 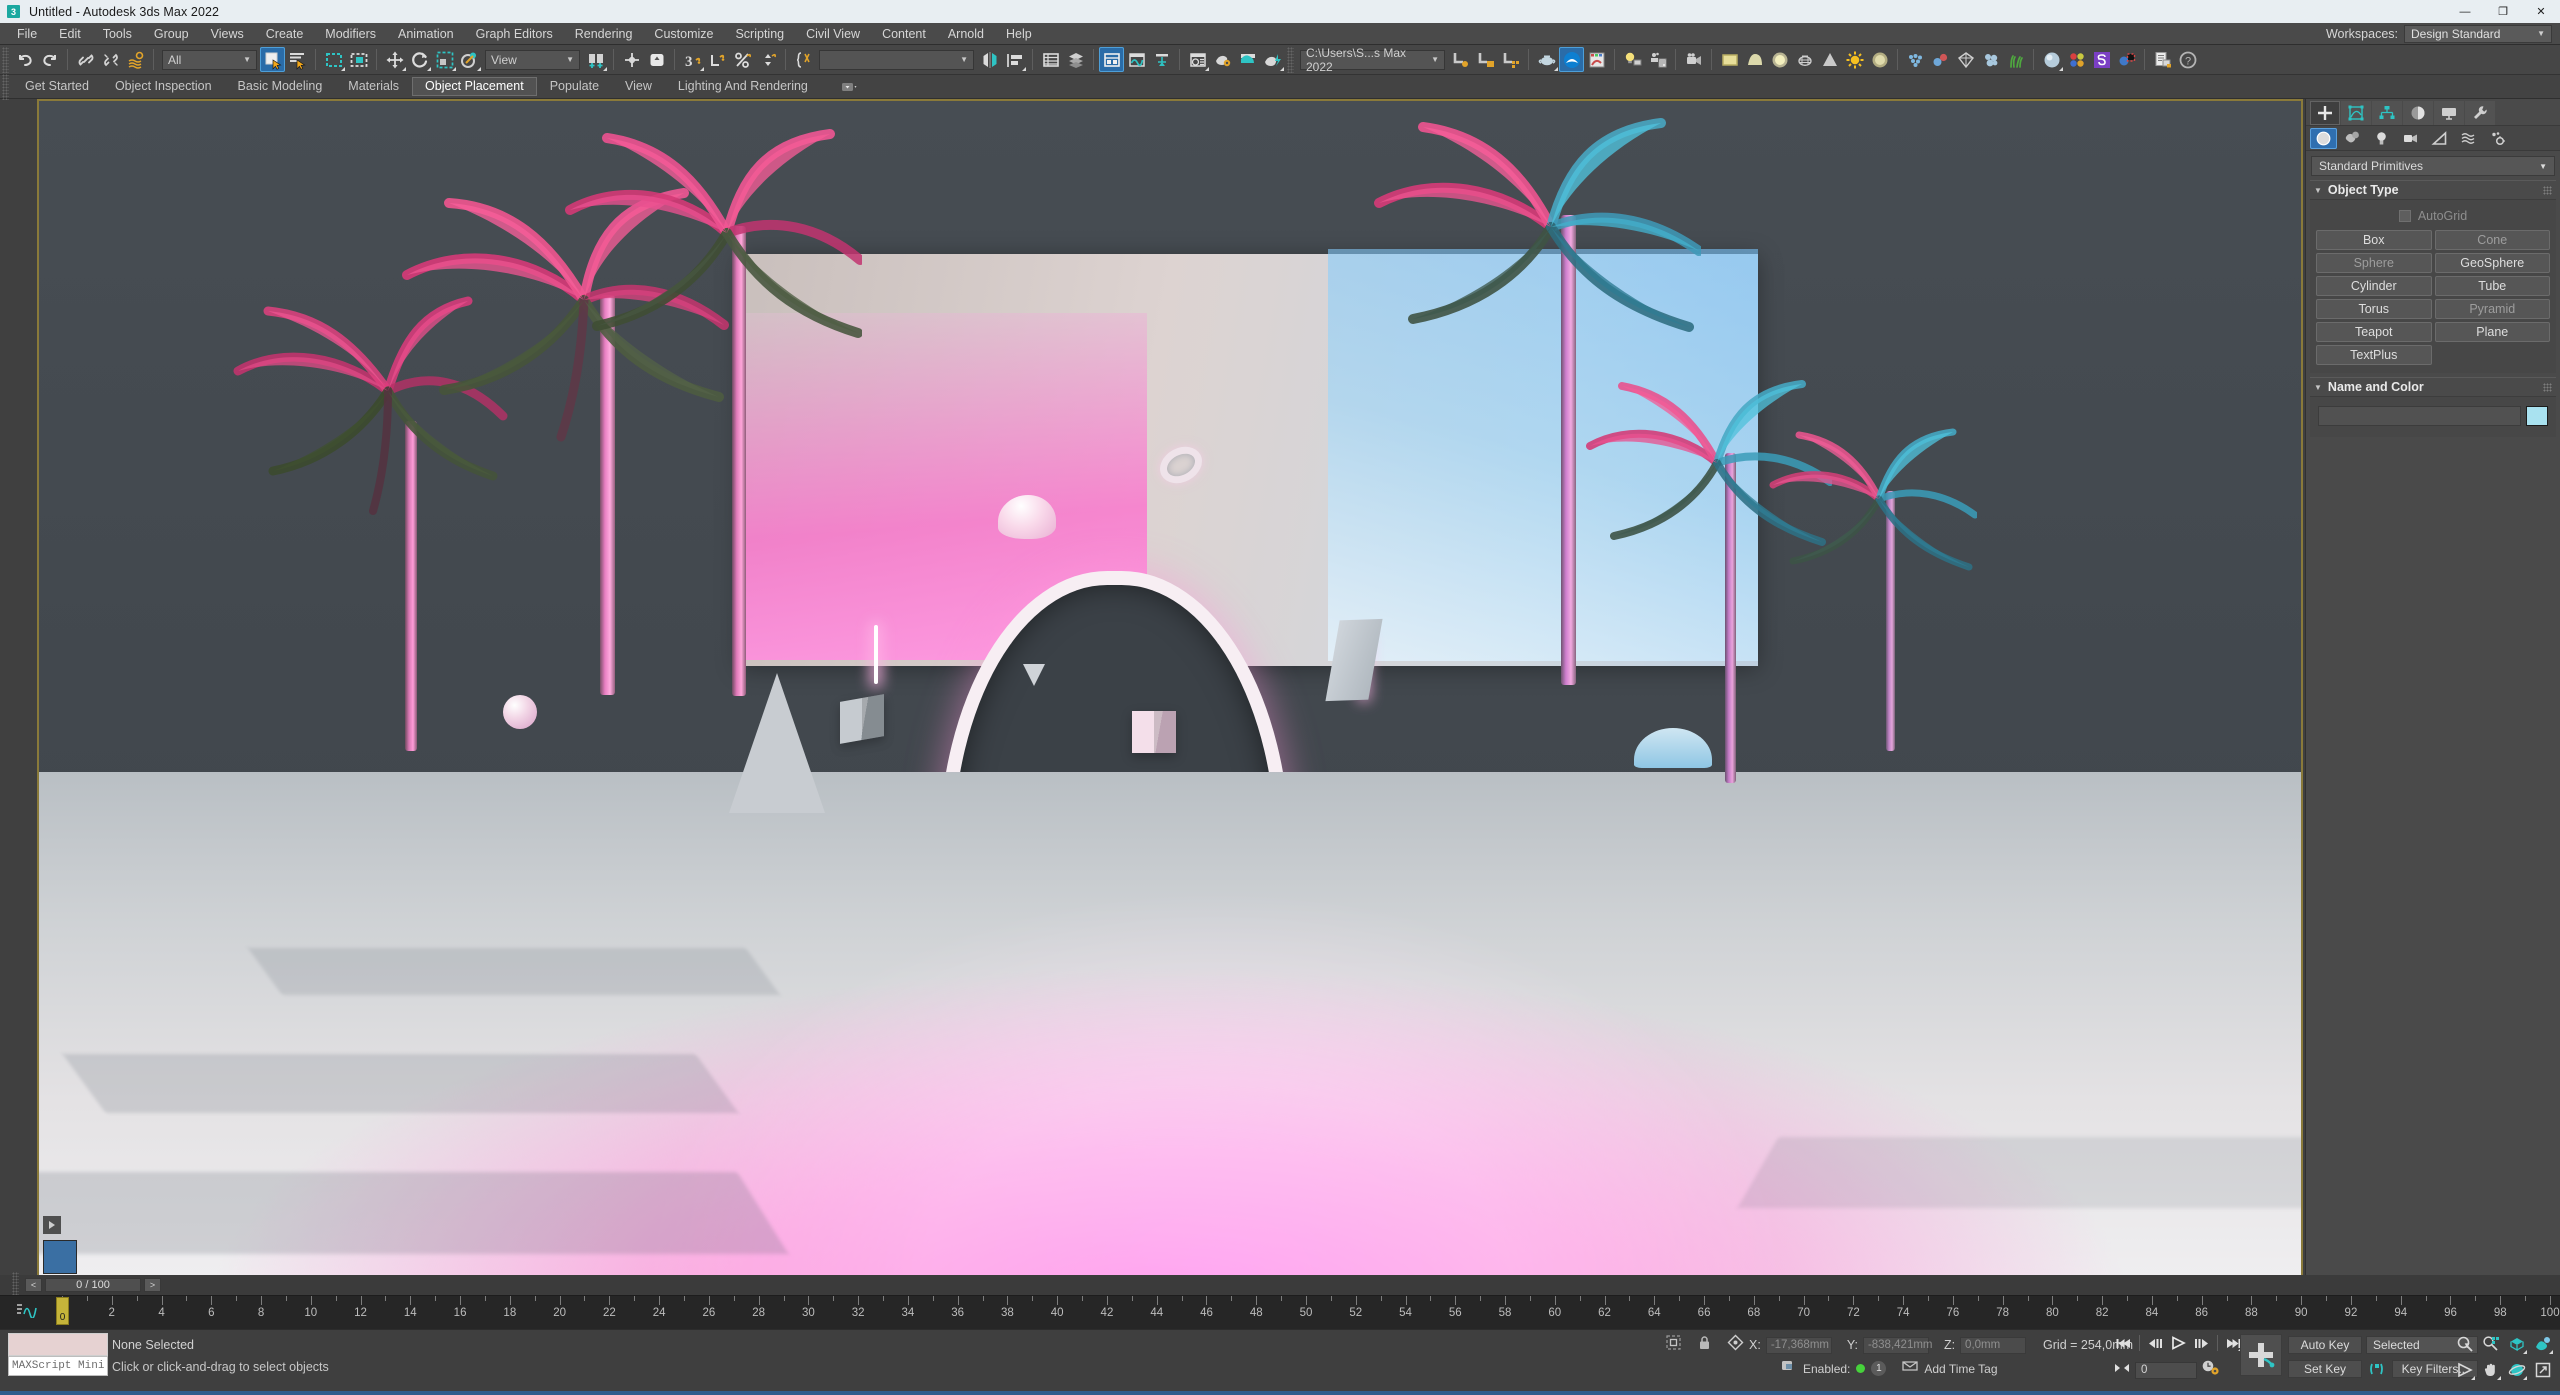 What do you see at coordinates (1879, 59) in the screenshot?
I see `sky-icon` at bounding box center [1879, 59].